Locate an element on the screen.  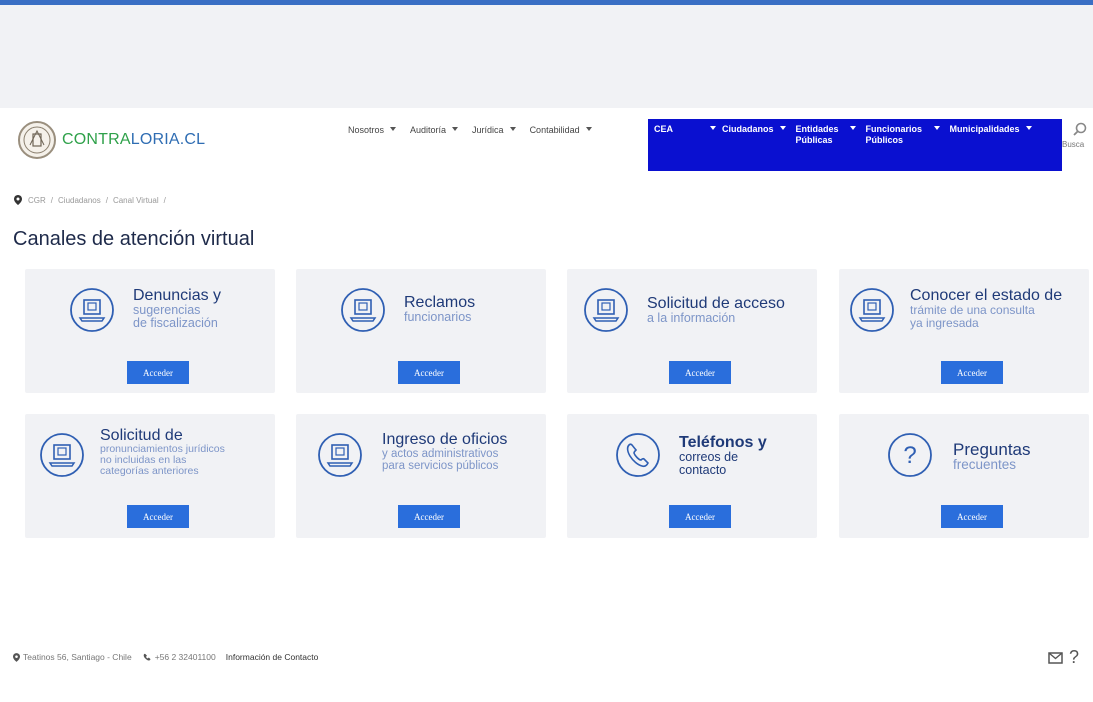
nav-item-nosotros: Nosotros is located at coordinates (372, 130).